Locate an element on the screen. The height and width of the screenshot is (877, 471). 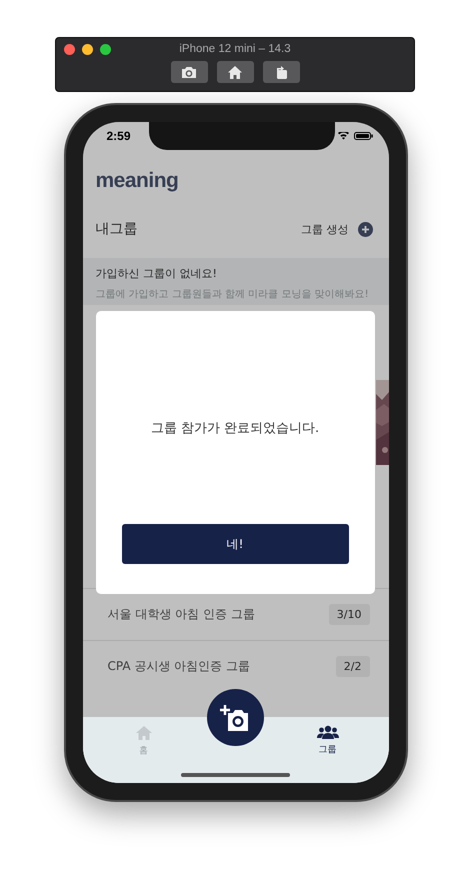
tab: 그룹 is located at coordinates (327, 738).